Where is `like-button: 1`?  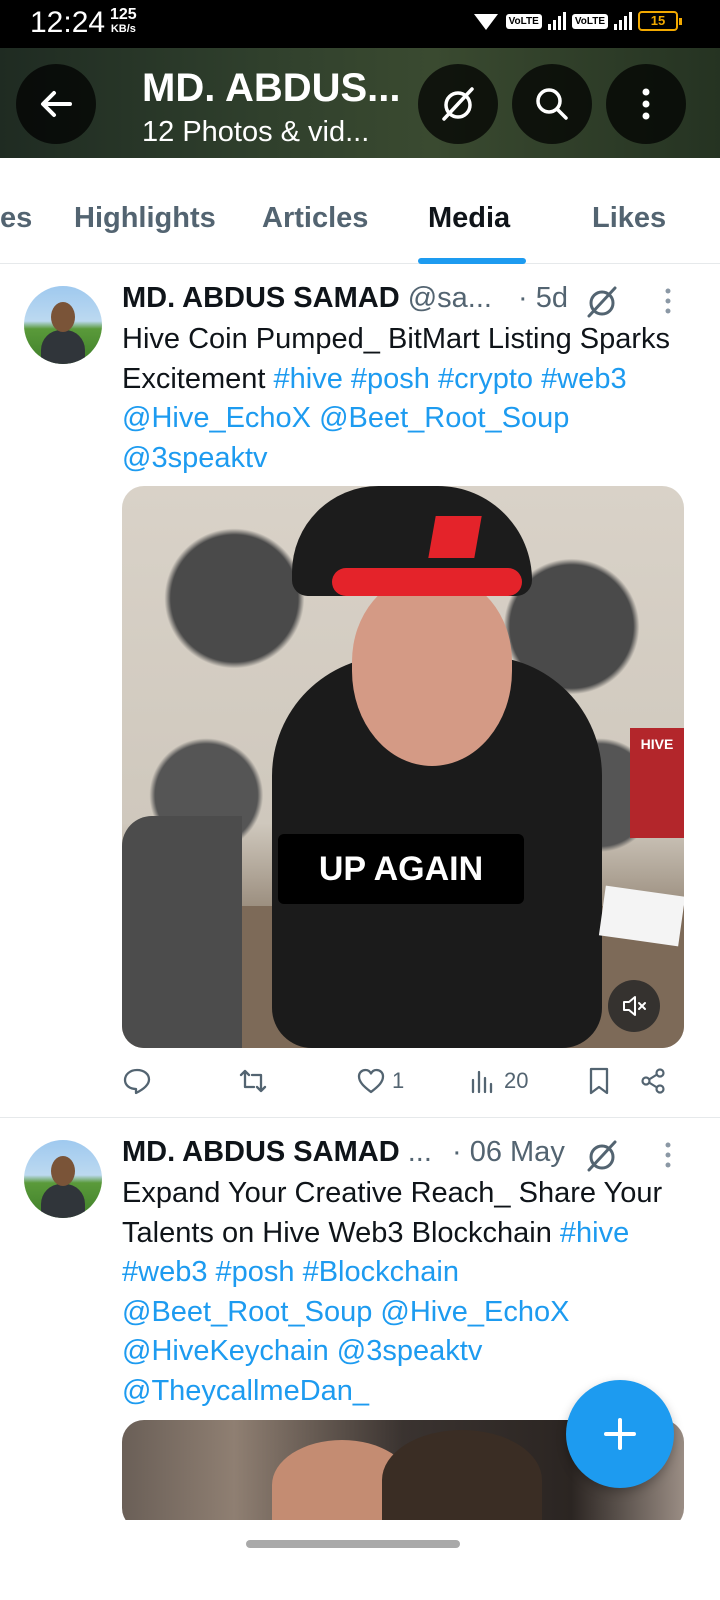 like-button: 1 is located at coordinates (380, 1081).